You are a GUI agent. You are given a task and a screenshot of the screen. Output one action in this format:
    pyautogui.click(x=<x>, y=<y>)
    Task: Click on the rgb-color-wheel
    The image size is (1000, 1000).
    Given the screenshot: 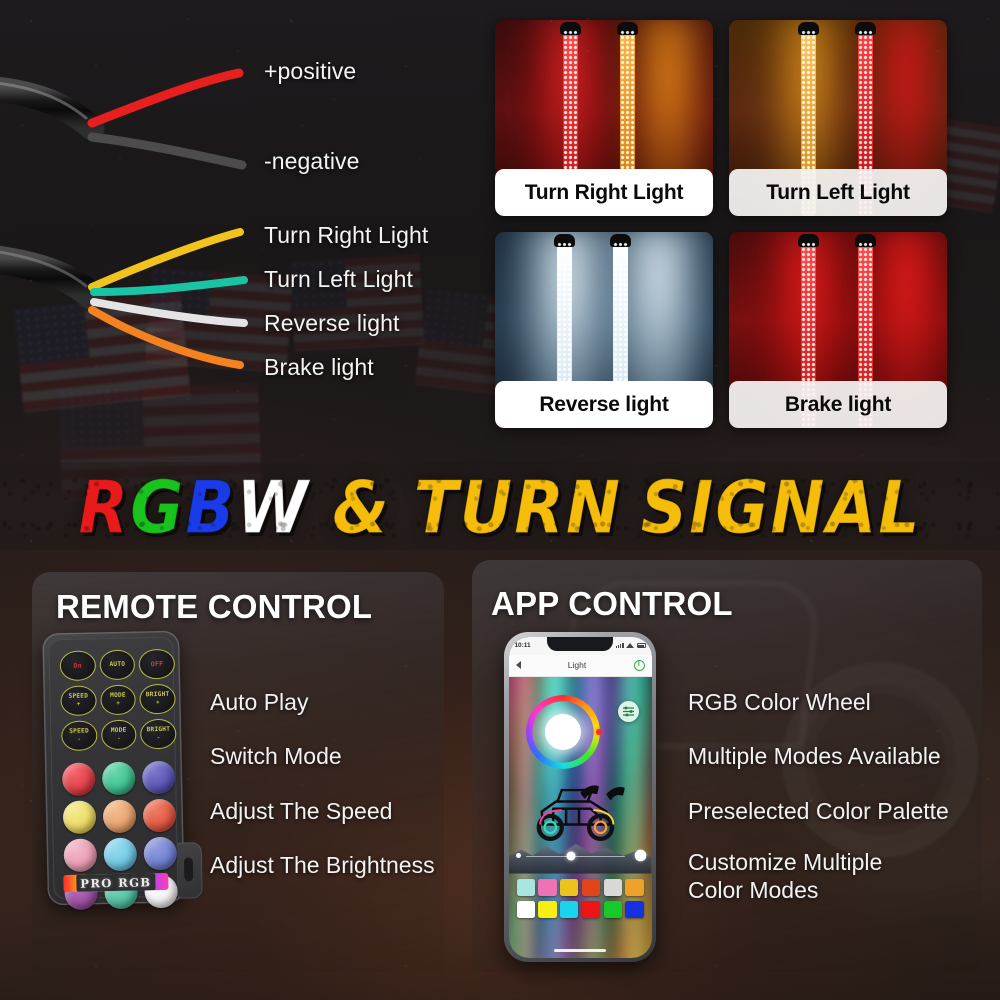 What is the action you would take?
    pyautogui.click(x=563, y=731)
    